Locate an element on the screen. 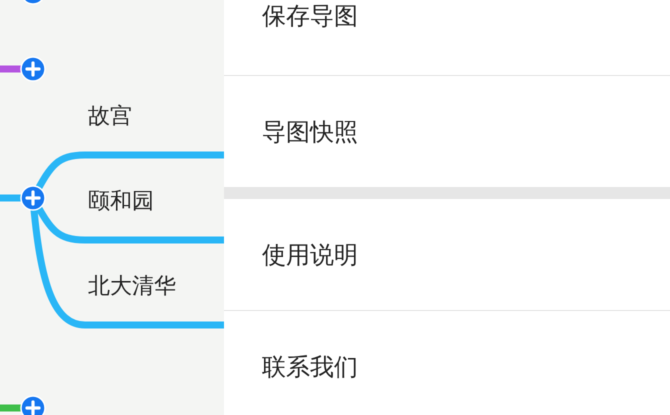 The image size is (670, 415). node-label: 故宫 is located at coordinates (110, 117).